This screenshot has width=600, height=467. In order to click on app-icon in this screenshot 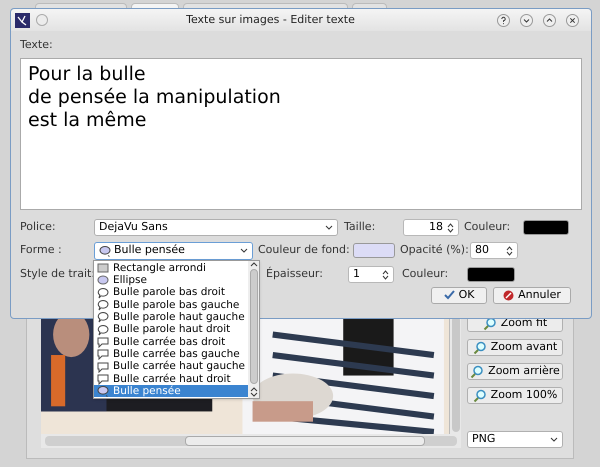, I will do `click(22, 20)`.